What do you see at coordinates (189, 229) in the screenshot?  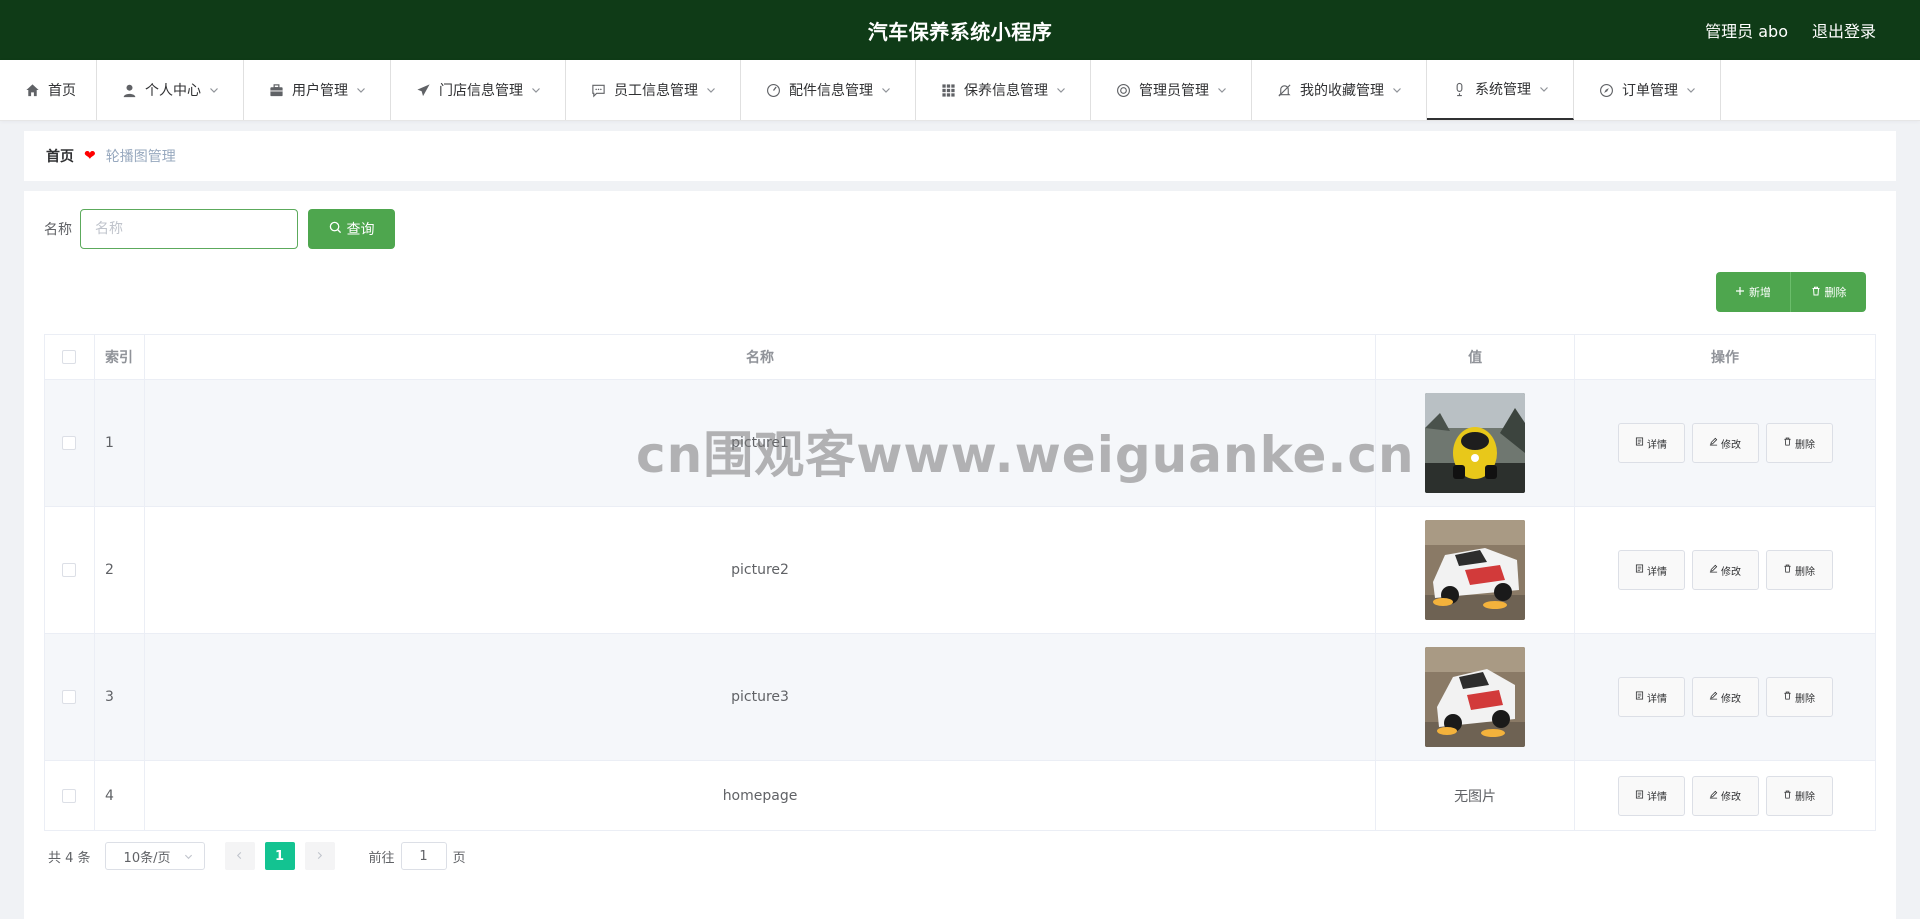 I see `name-search-input` at bounding box center [189, 229].